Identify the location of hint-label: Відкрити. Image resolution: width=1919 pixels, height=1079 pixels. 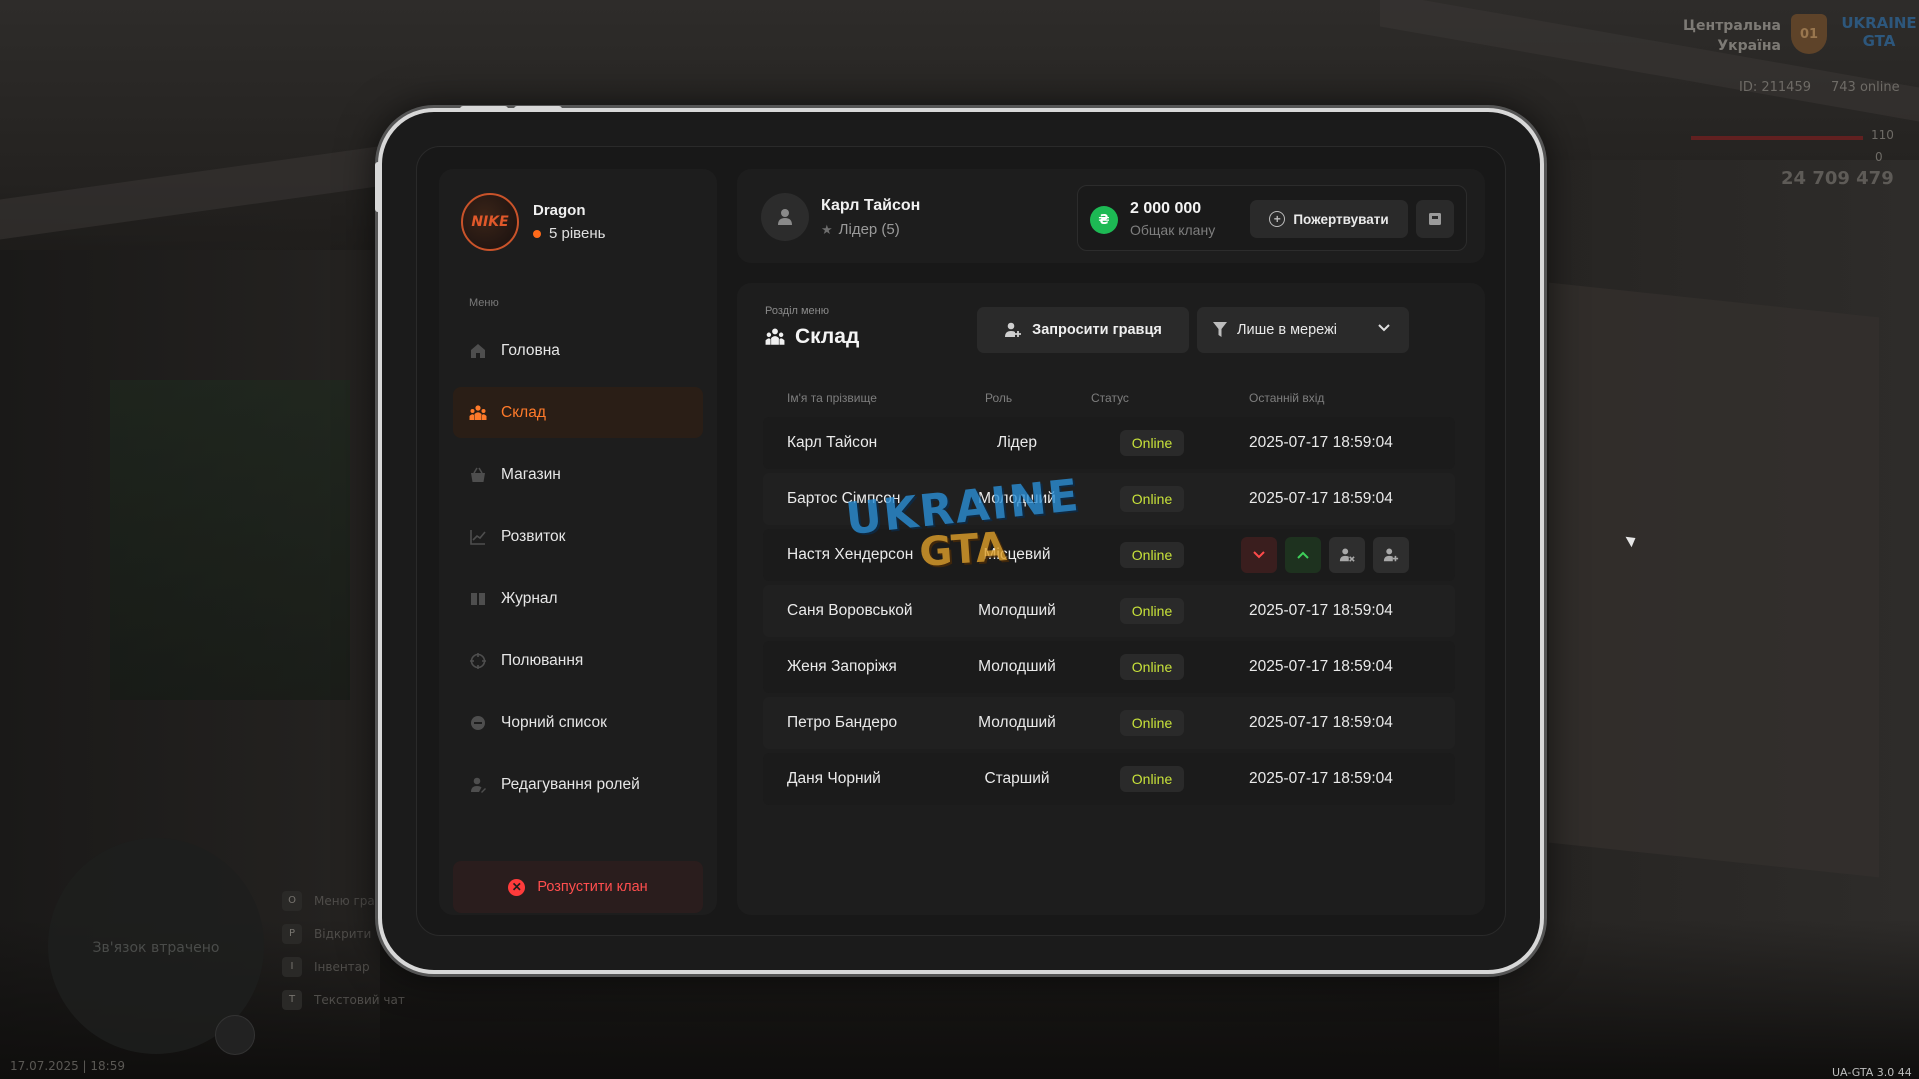
(343, 933).